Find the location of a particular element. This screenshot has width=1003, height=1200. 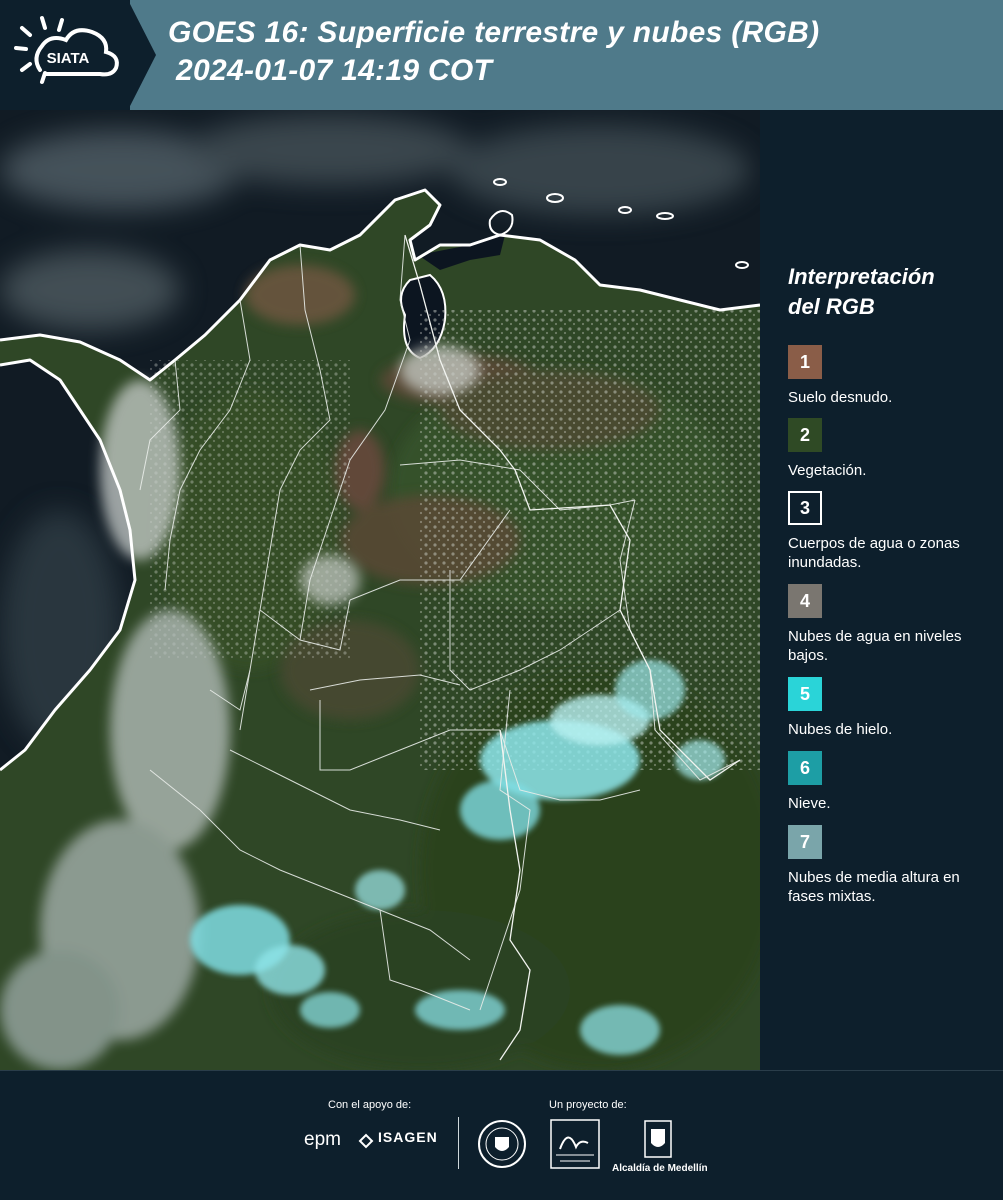

legend-item-label: Cuerpos de agua o zonas inundadas. is located at coordinates (874, 553).